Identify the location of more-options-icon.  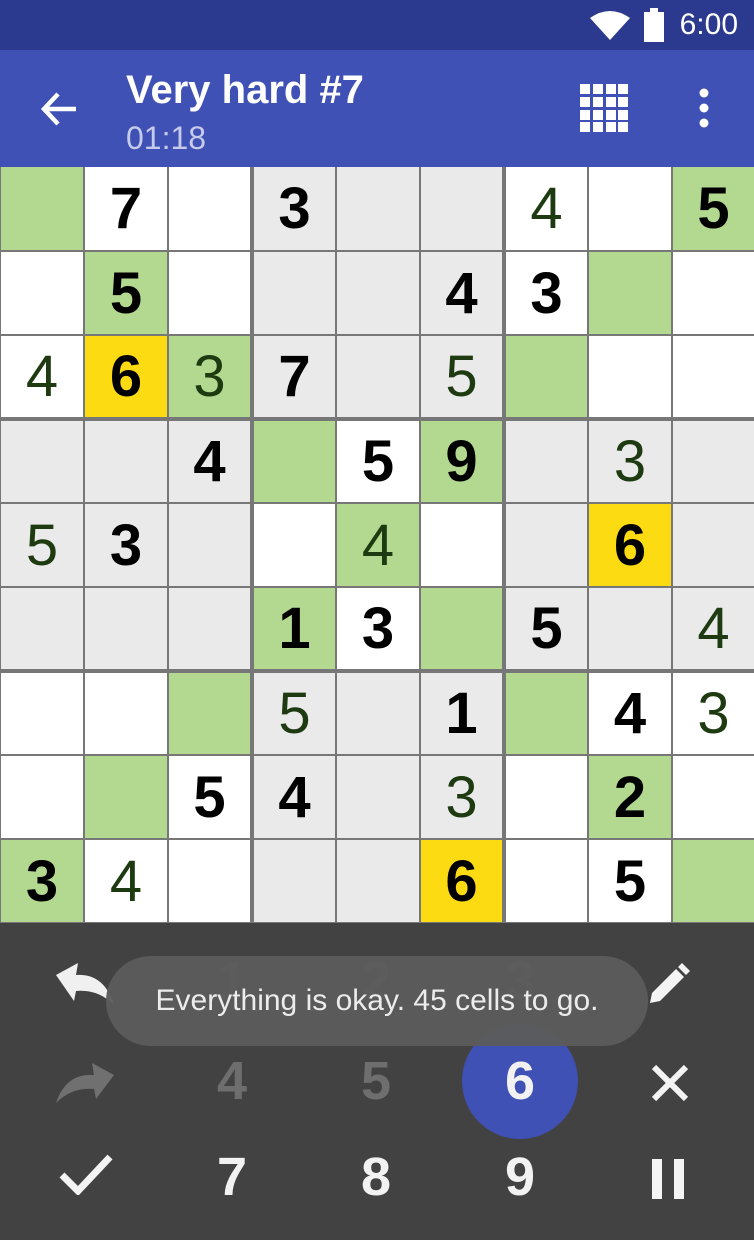
(704, 108).